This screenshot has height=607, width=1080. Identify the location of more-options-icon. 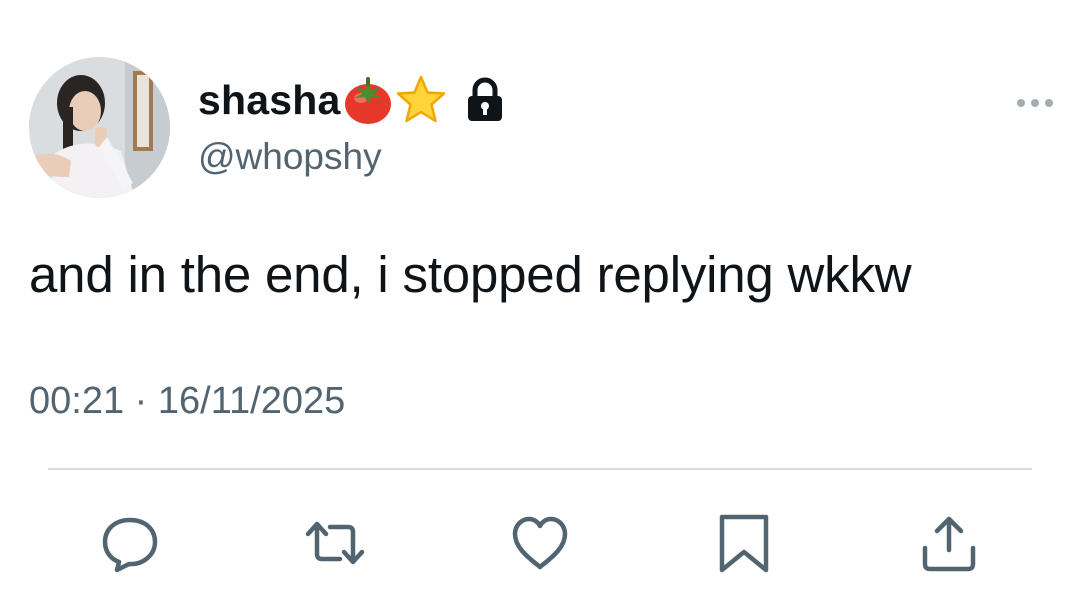
(1035, 103).